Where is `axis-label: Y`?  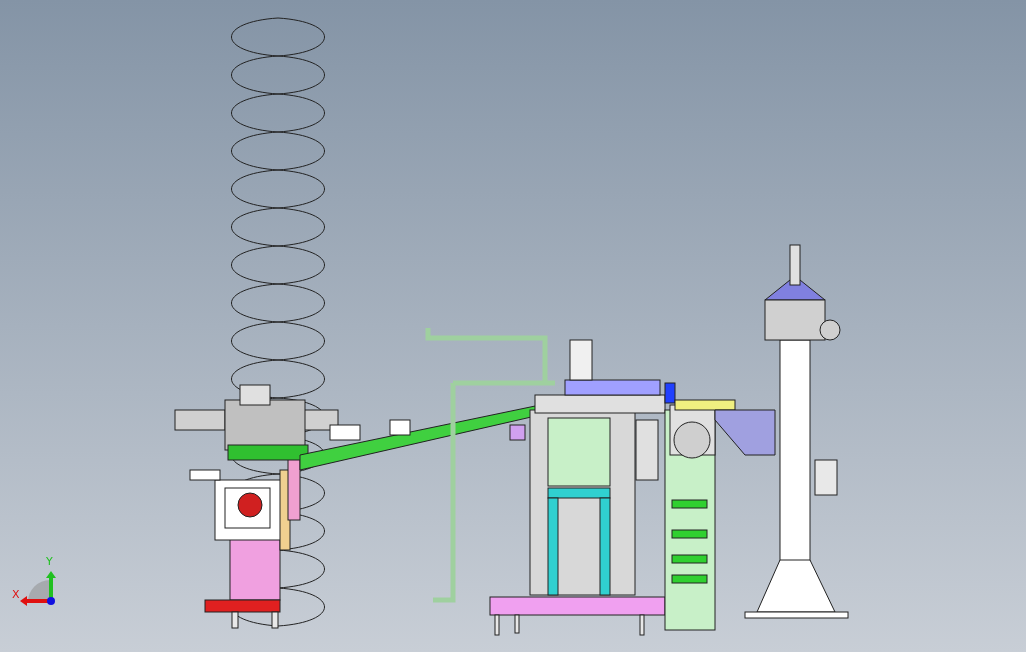
axis-label: Y is located at coordinates (49, 561).